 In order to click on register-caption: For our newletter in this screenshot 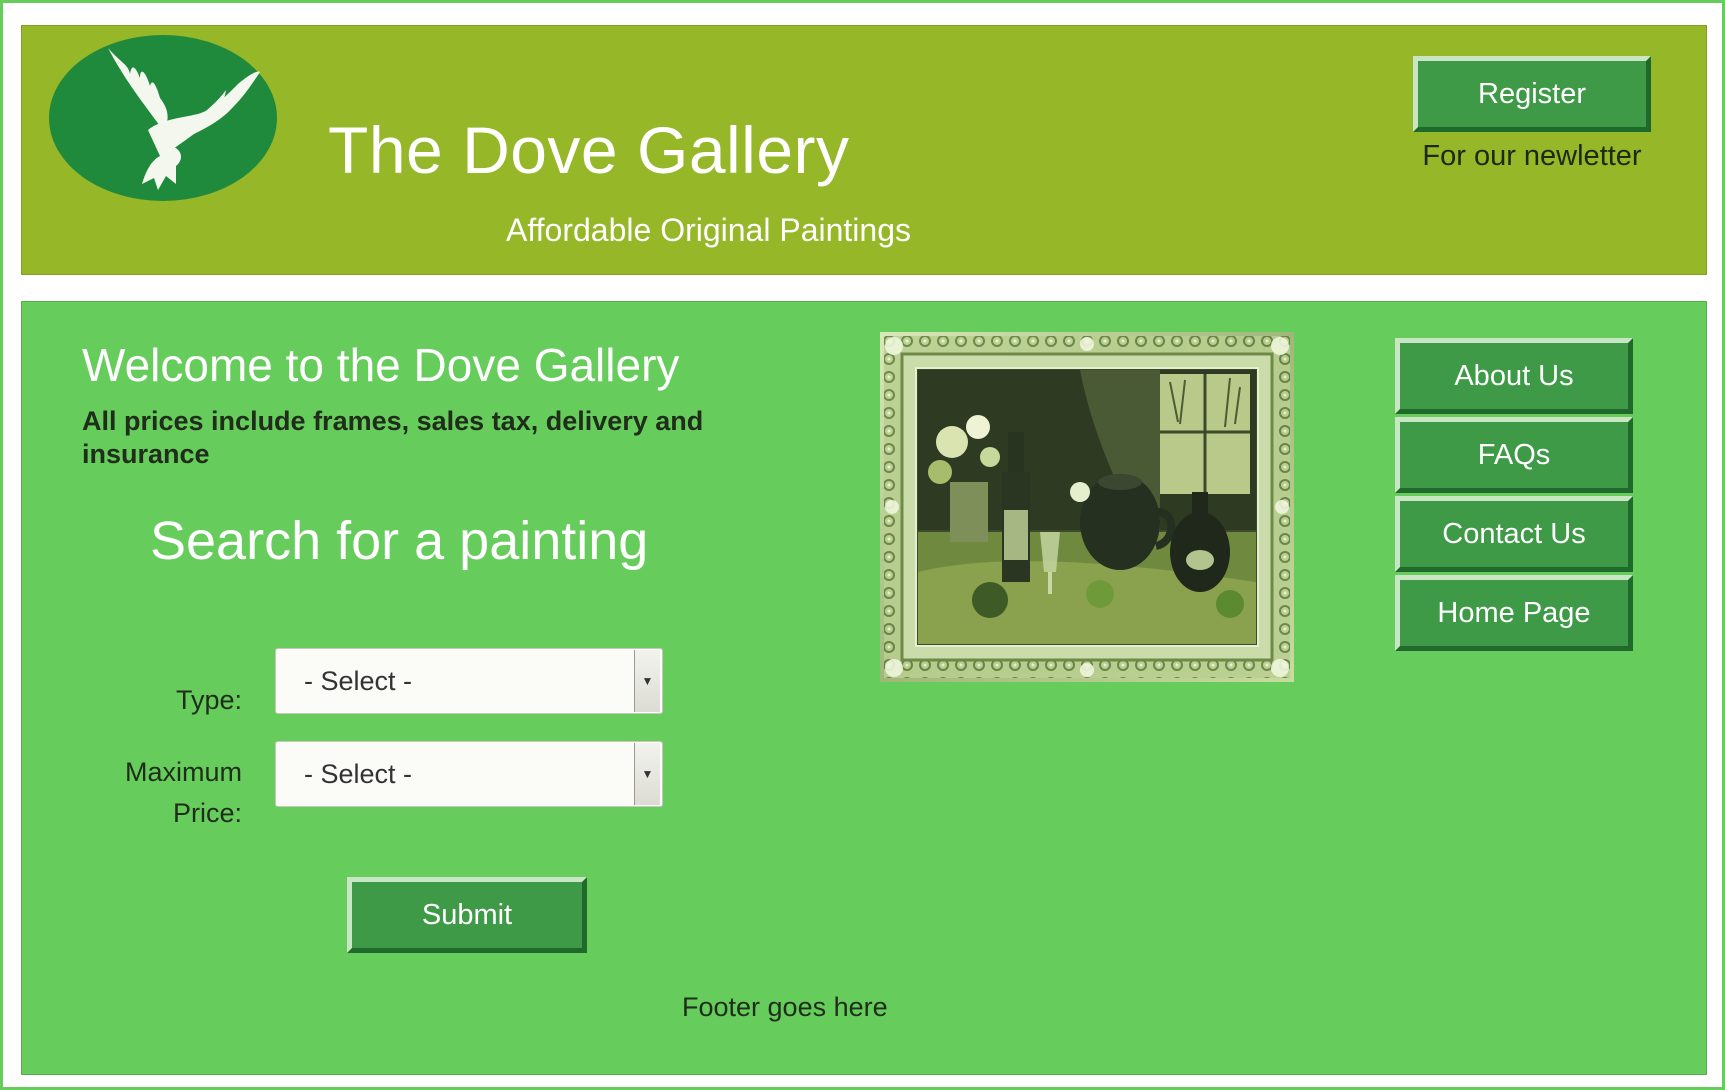, I will do `click(1532, 156)`.